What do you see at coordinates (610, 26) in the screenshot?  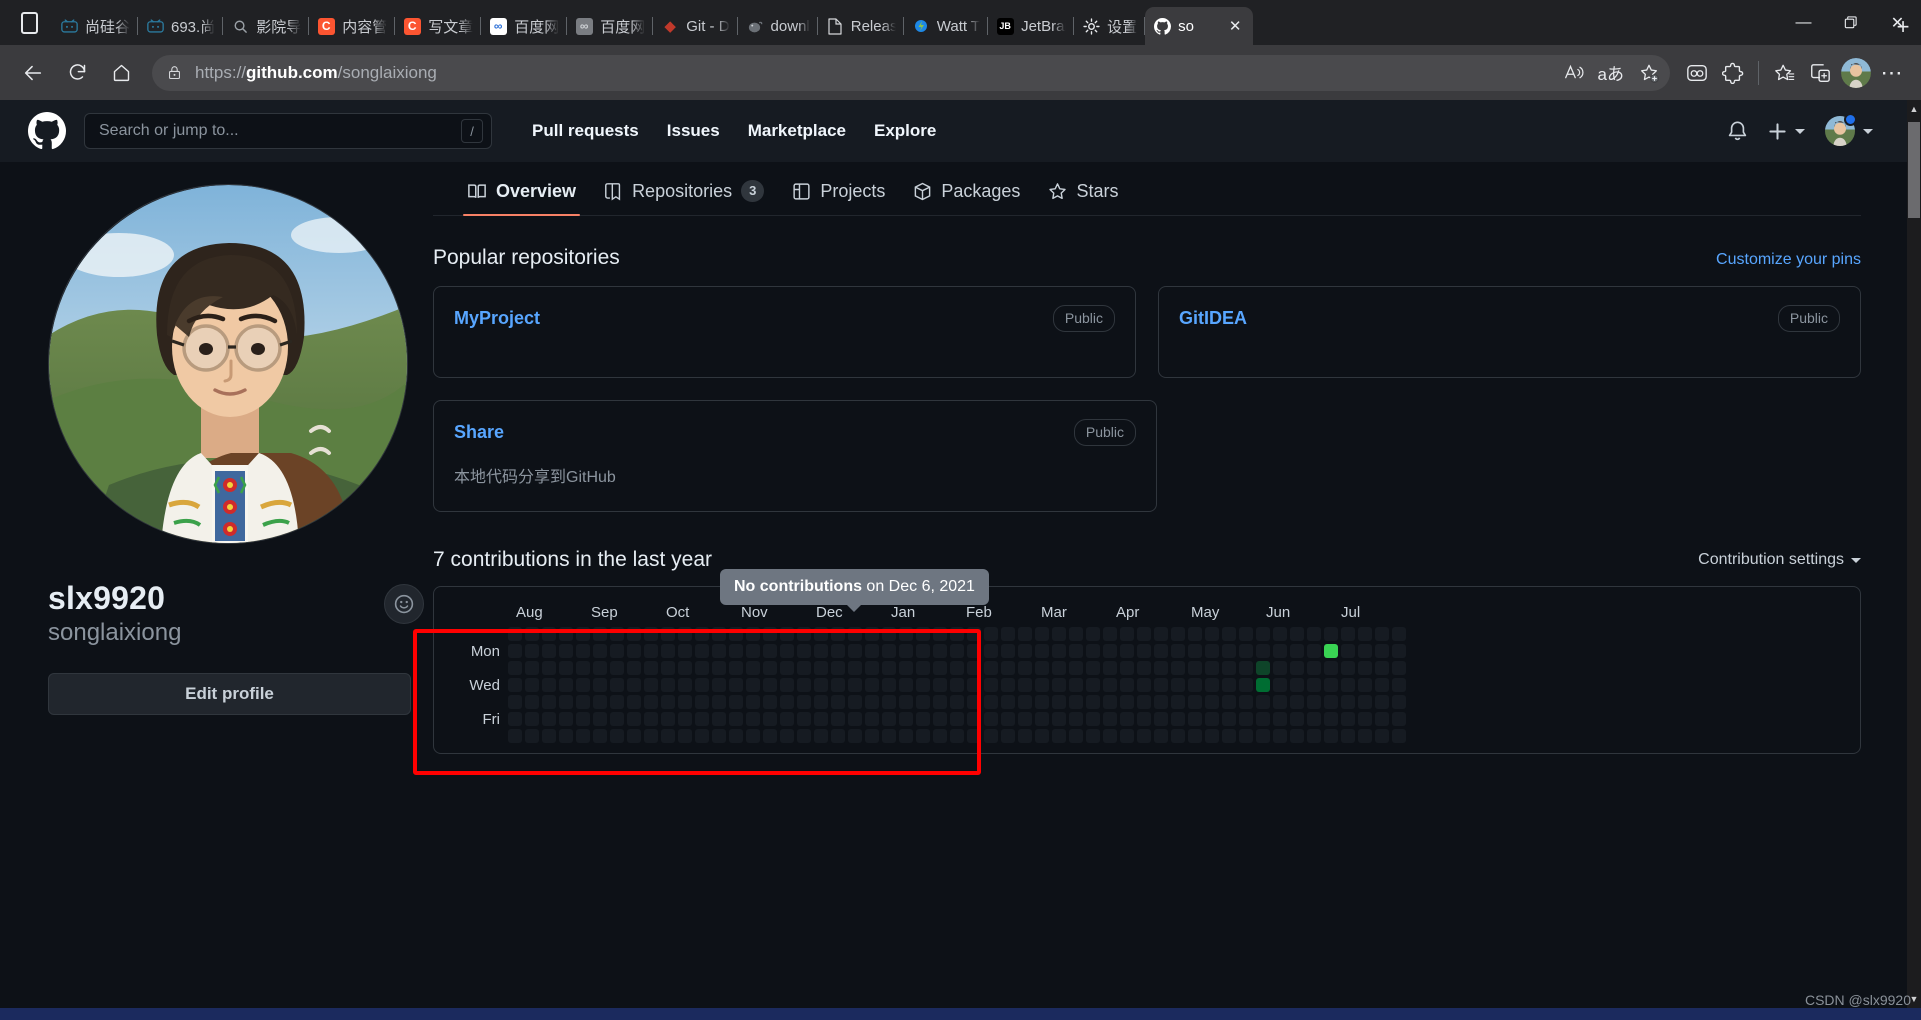 I see `browser-tab: ∞ 百度网` at bounding box center [610, 26].